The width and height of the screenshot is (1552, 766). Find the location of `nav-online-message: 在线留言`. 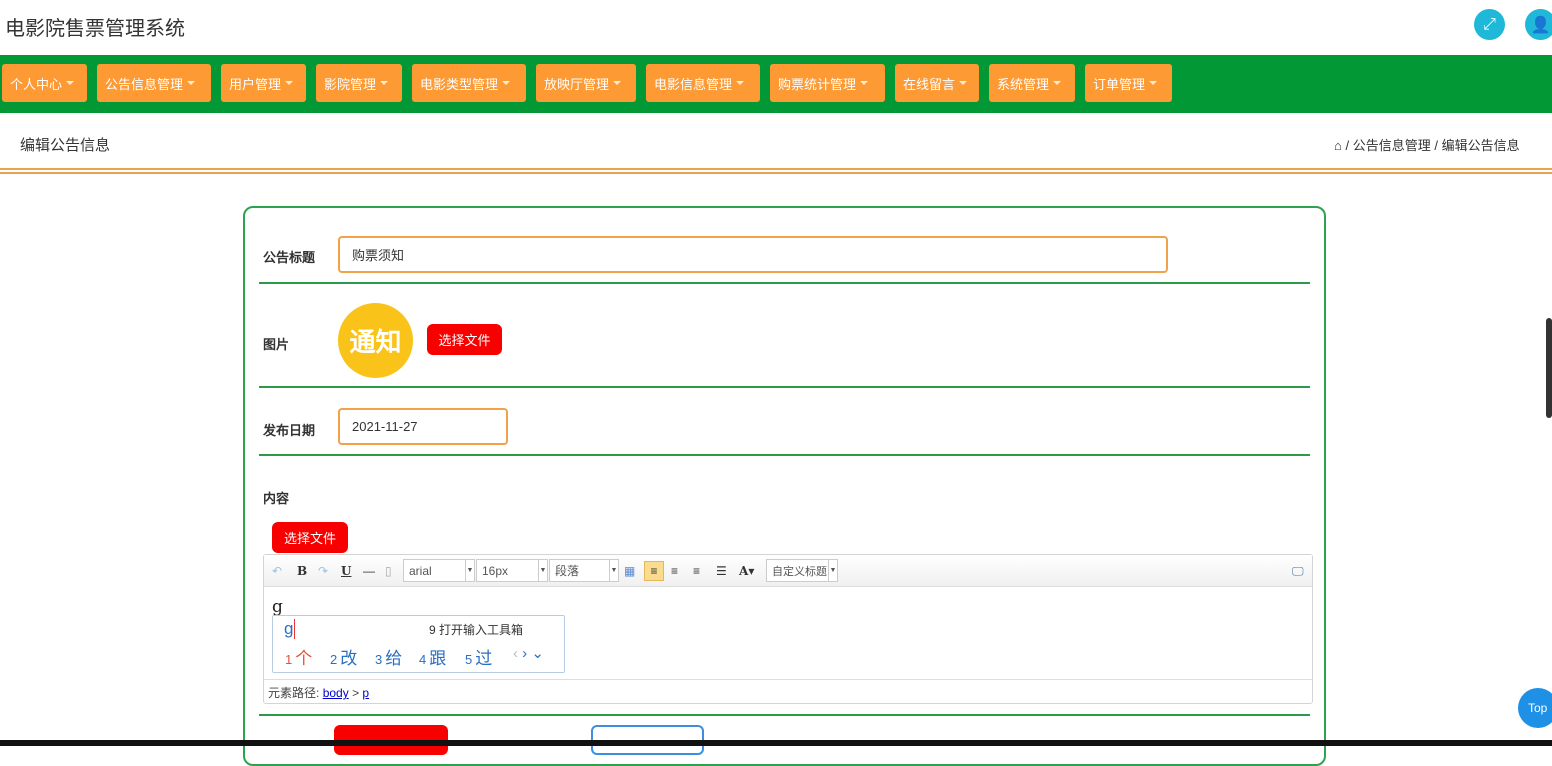

nav-online-message: 在线留言 is located at coordinates (937, 83).